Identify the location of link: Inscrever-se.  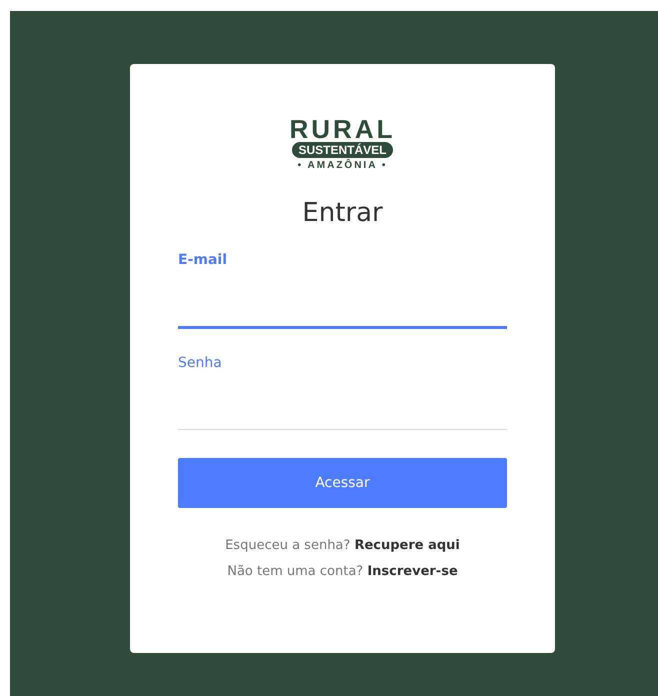
(412, 571).